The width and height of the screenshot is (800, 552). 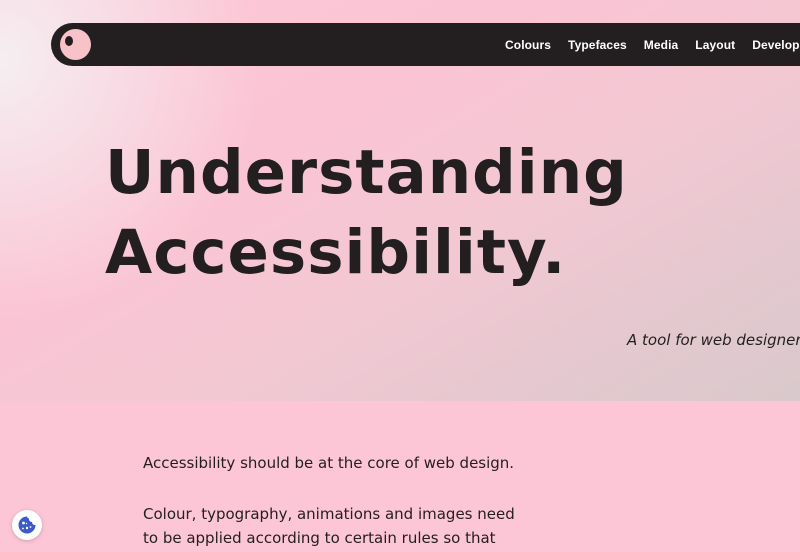 What do you see at coordinates (661, 45) in the screenshot?
I see `nav-link-media: Media` at bounding box center [661, 45].